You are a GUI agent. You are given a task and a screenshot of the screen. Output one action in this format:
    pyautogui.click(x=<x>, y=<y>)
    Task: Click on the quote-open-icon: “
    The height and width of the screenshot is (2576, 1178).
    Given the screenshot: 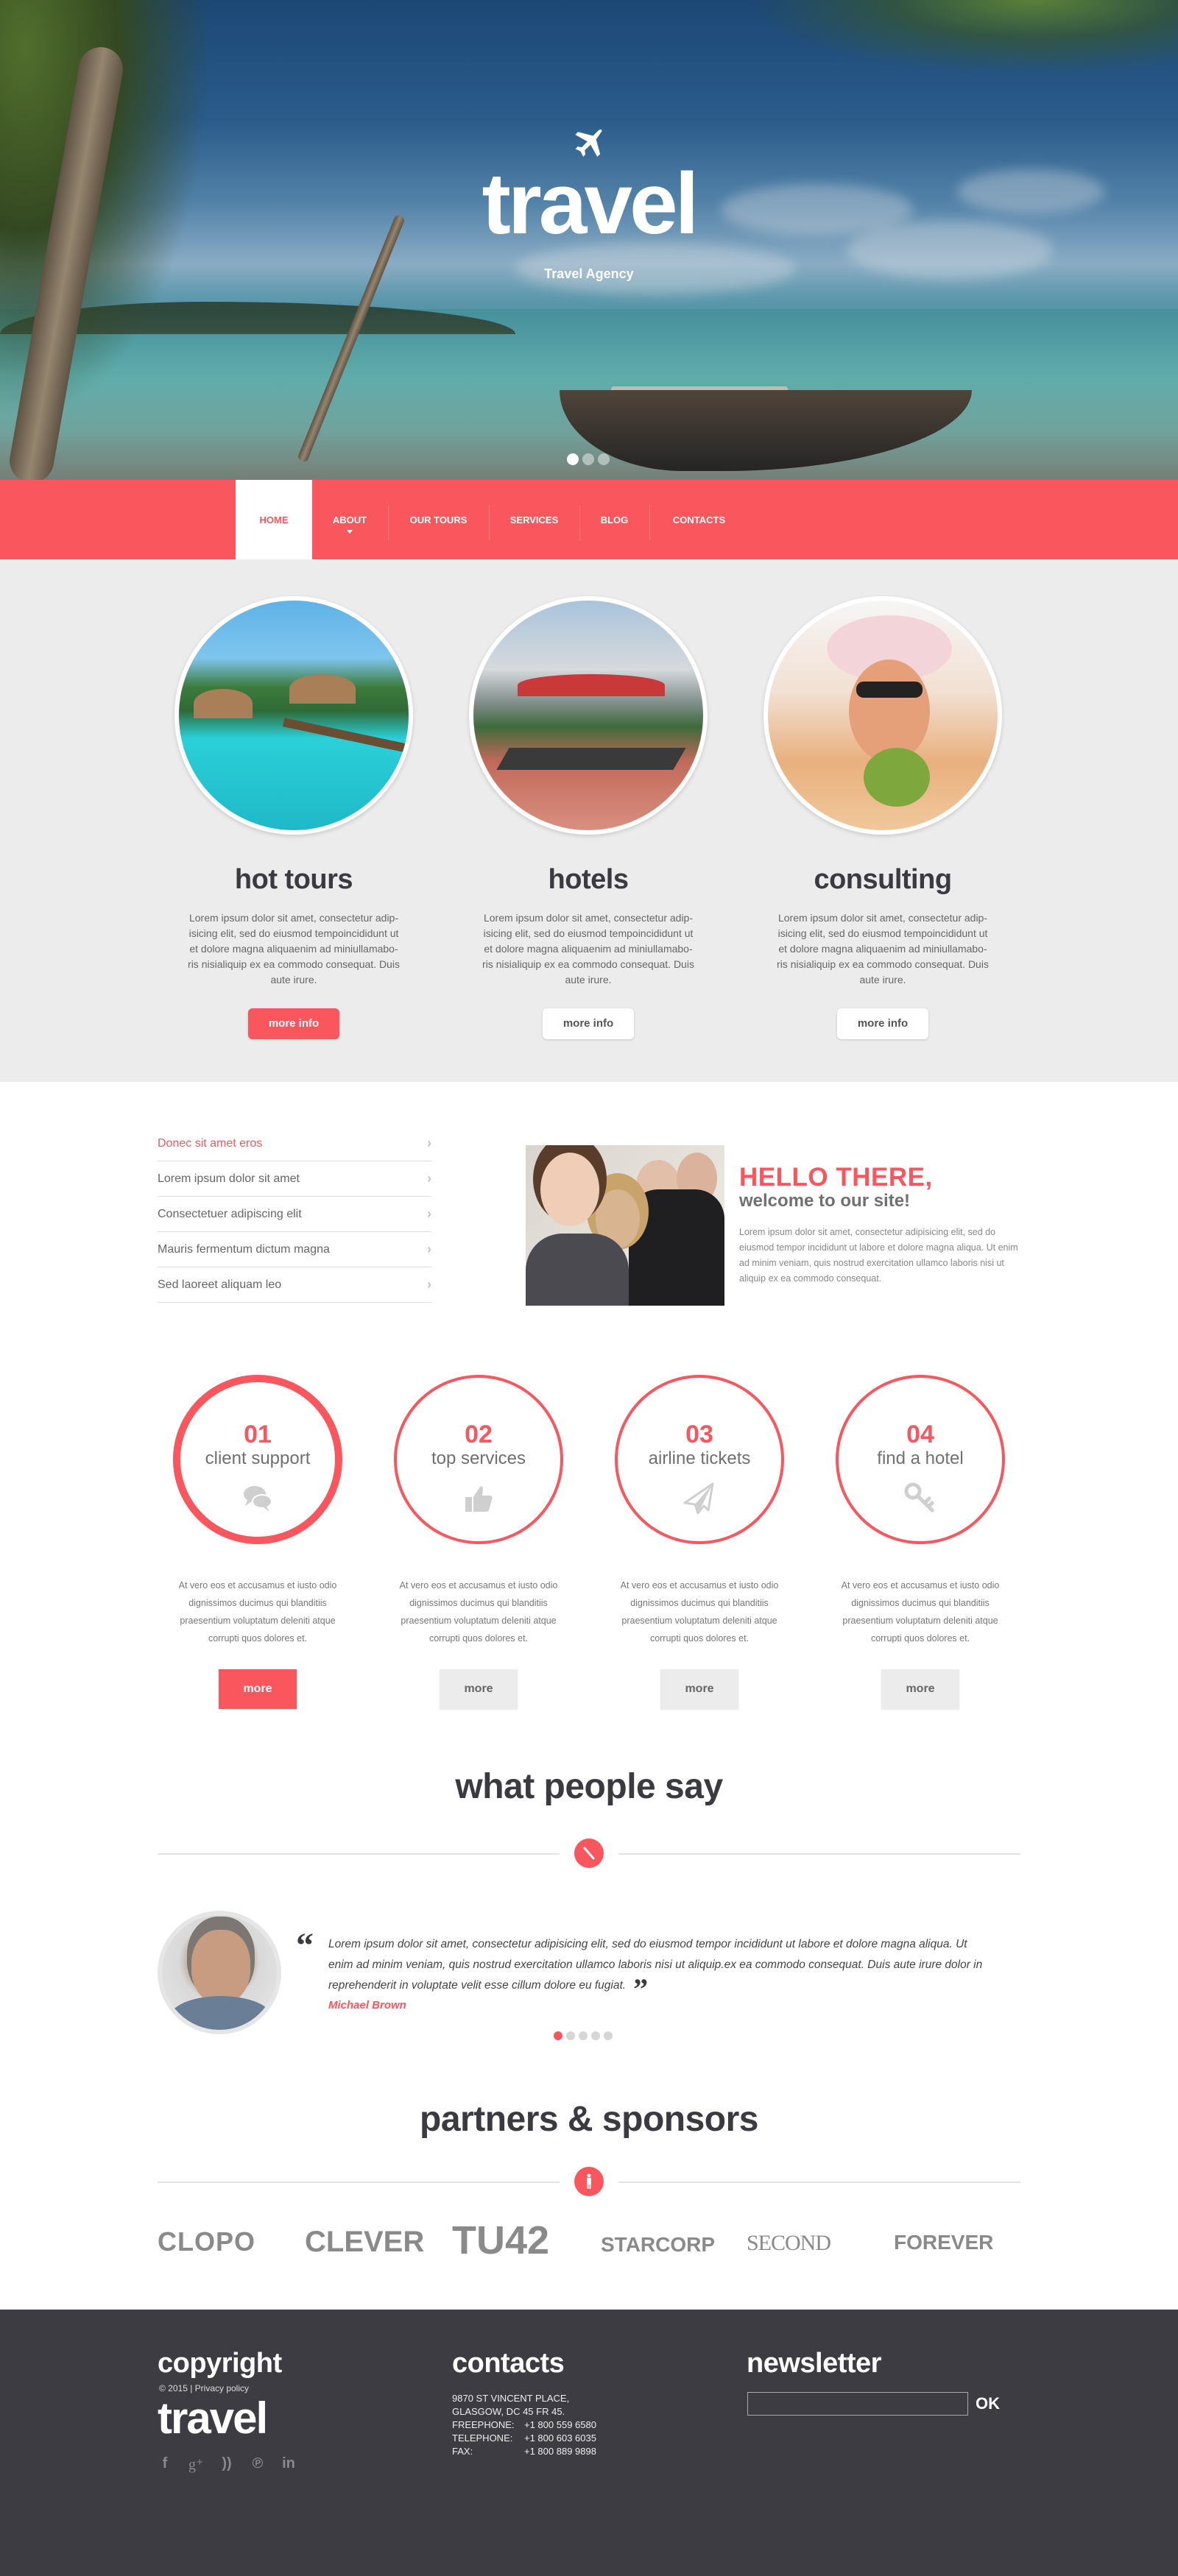 What is the action you would take?
    pyautogui.click(x=305, y=1945)
    